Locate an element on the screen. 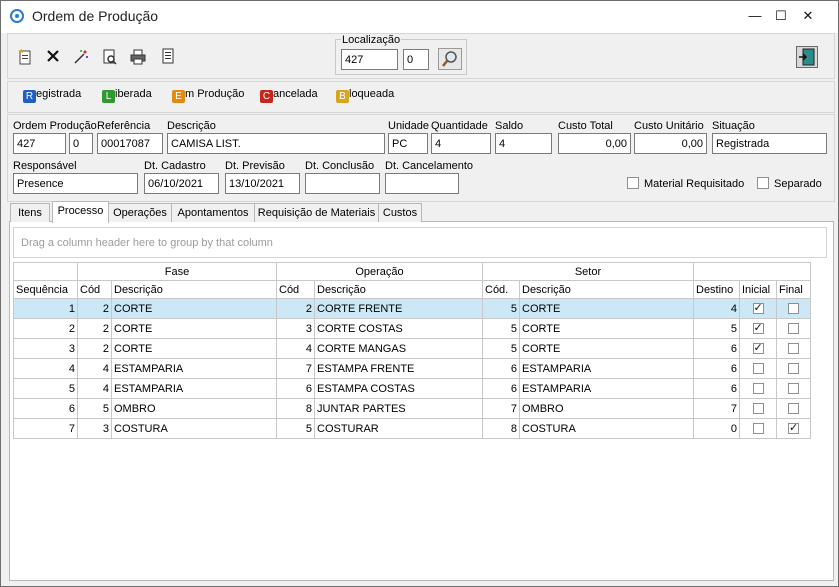  table-row: 7 3 COSTURA 5 COSTURAR 8 COSTURA 0 is located at coordinates (412, 428).